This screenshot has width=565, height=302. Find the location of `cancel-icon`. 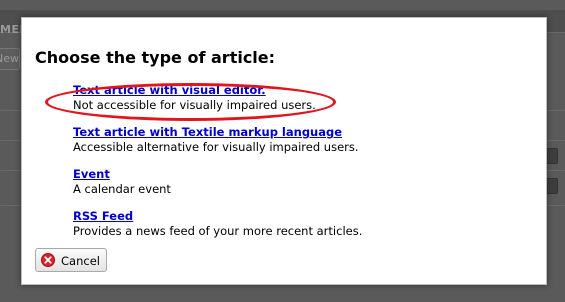

cancel-icon is located at coordinates (48, 260).